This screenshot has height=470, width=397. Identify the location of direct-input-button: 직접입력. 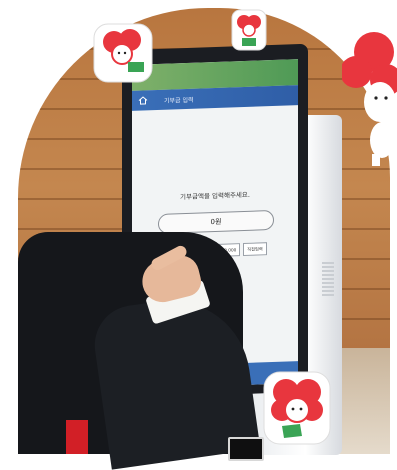
(255, 249).